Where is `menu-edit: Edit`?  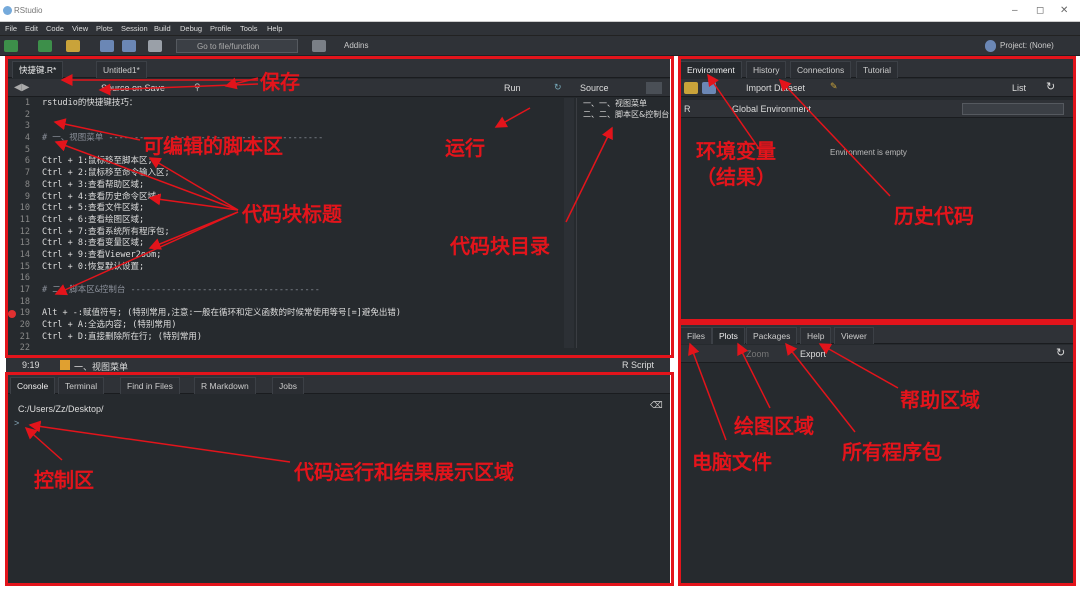 menu-edit: Edit is located at coordinates (31, 28).